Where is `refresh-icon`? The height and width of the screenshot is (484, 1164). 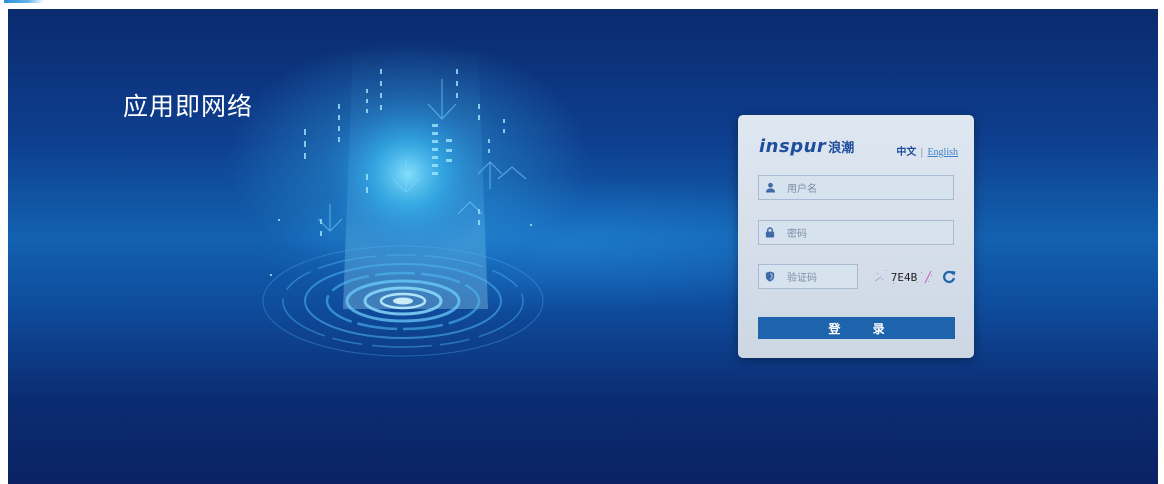 refresh-icon is located at coordinates (949, 277).